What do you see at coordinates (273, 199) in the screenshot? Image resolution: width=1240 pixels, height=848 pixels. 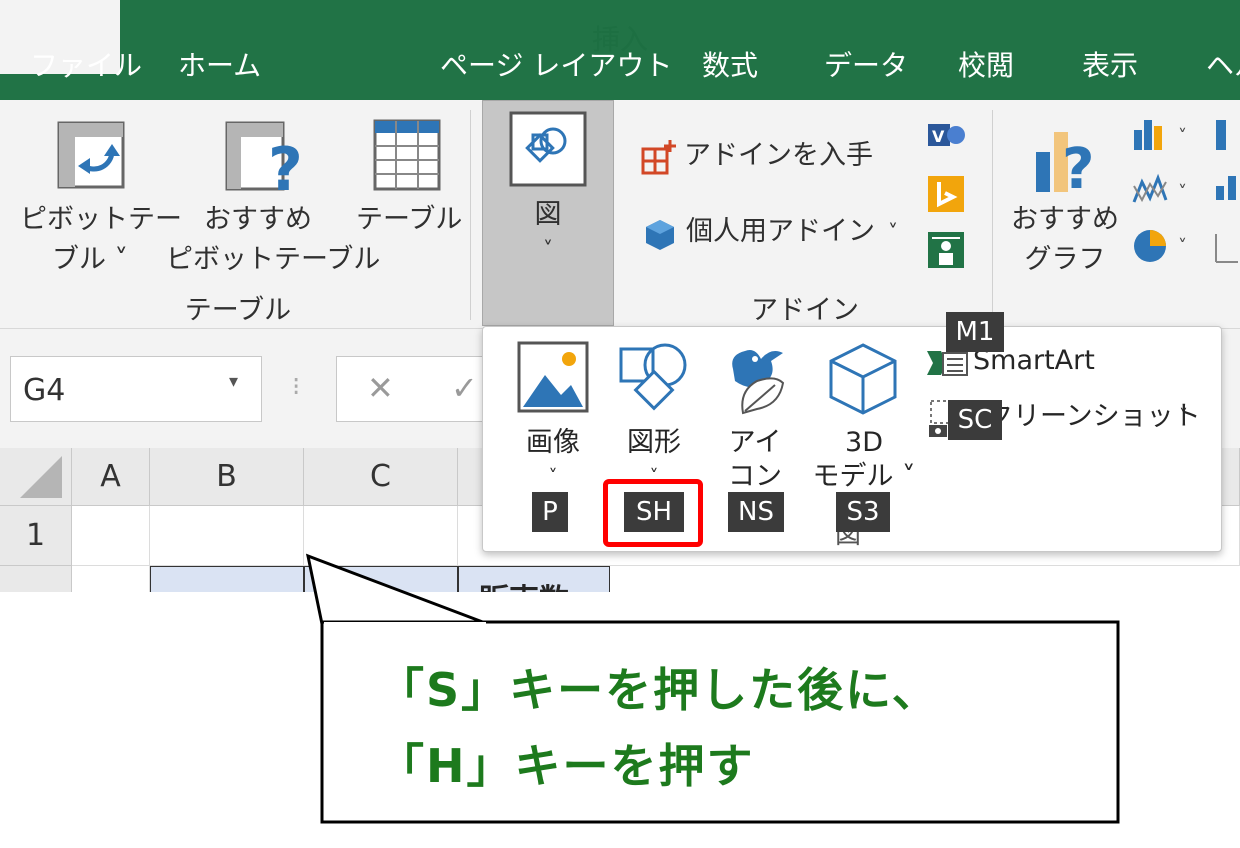 I see `recommended-pivot-button: ? おすすめ ピボットテーブル` at bounding box center [273, 199].